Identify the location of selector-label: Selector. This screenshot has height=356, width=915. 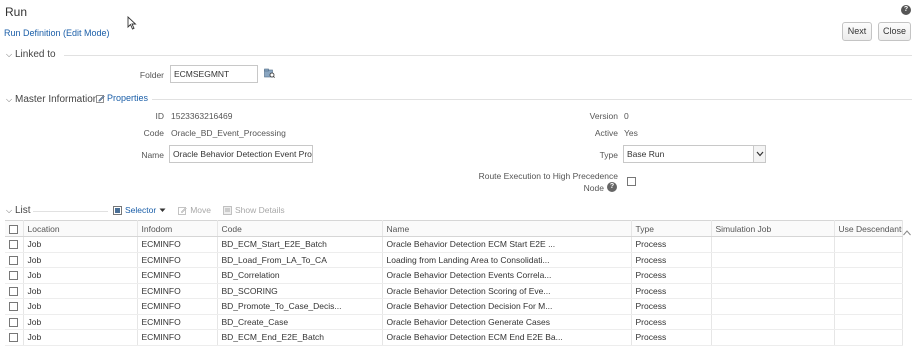
(141, 210).